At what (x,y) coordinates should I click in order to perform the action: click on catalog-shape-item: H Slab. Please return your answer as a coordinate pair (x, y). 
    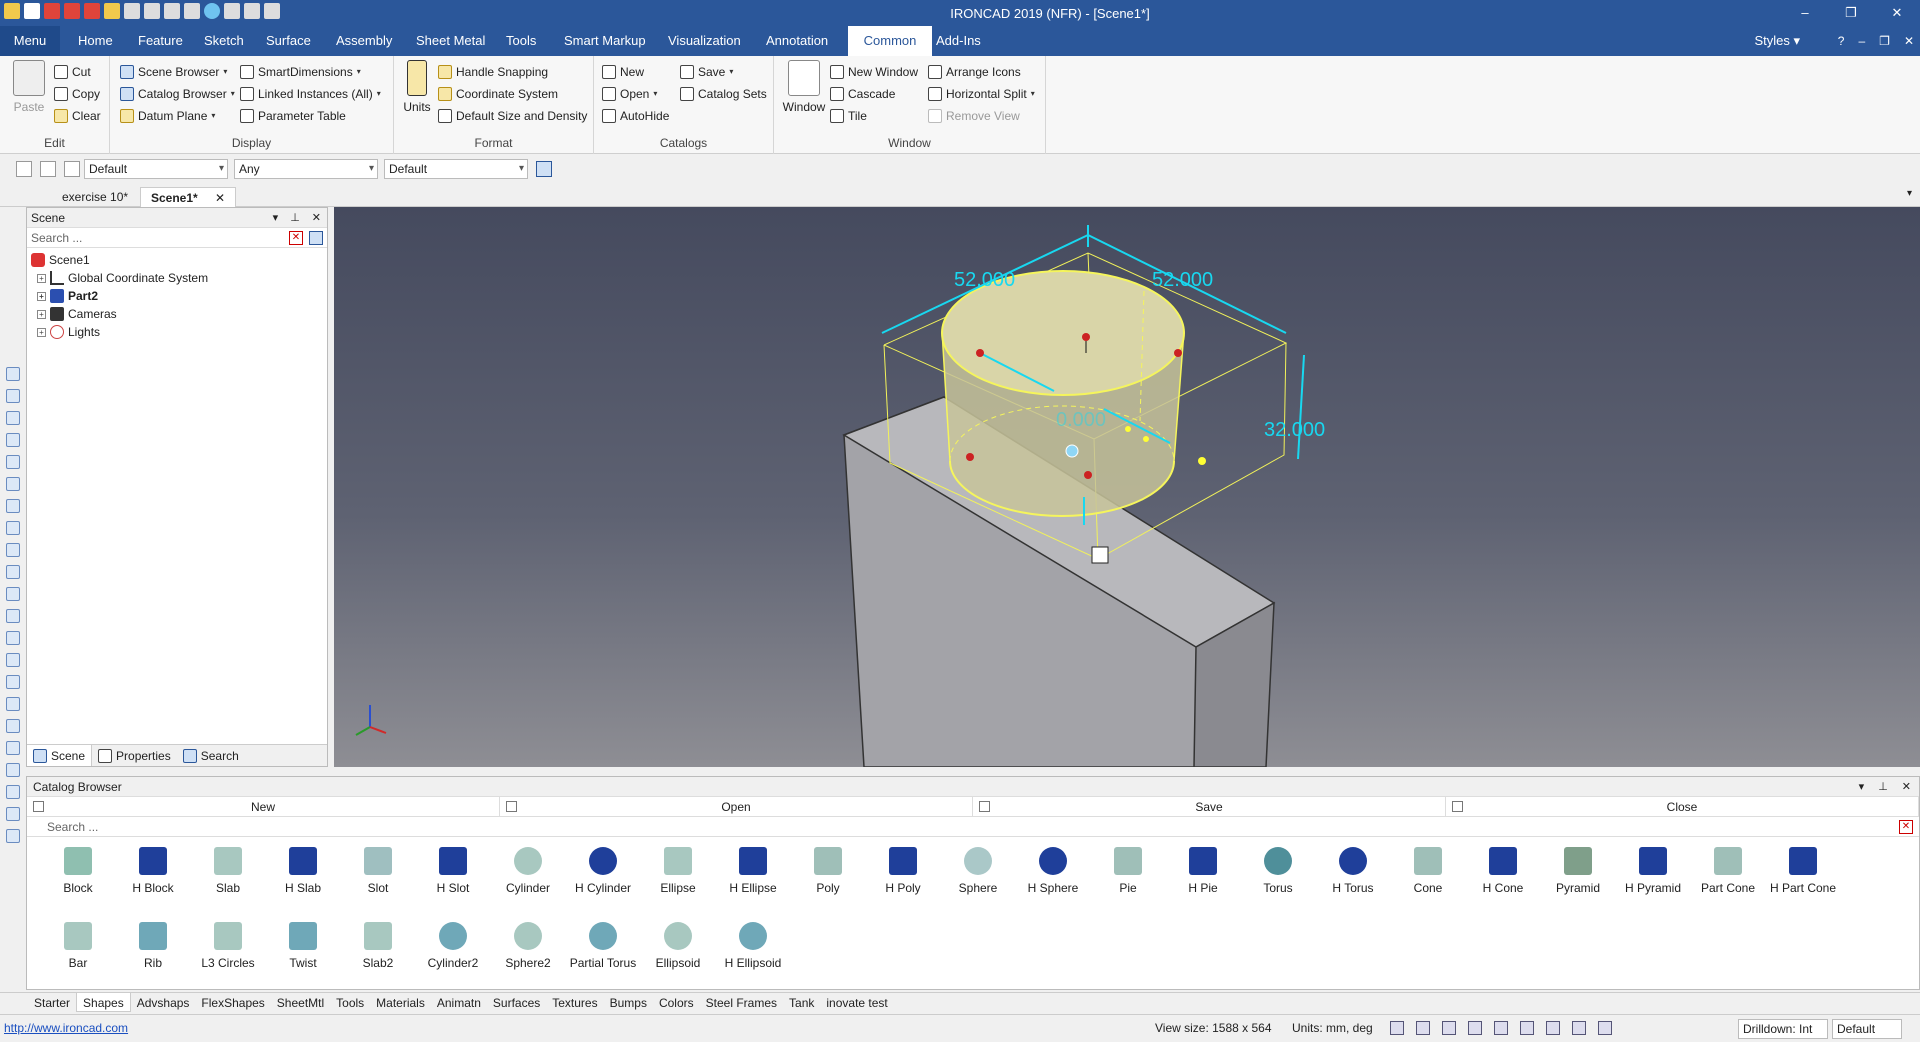
    Looking at the image, I should click on (303, 875).